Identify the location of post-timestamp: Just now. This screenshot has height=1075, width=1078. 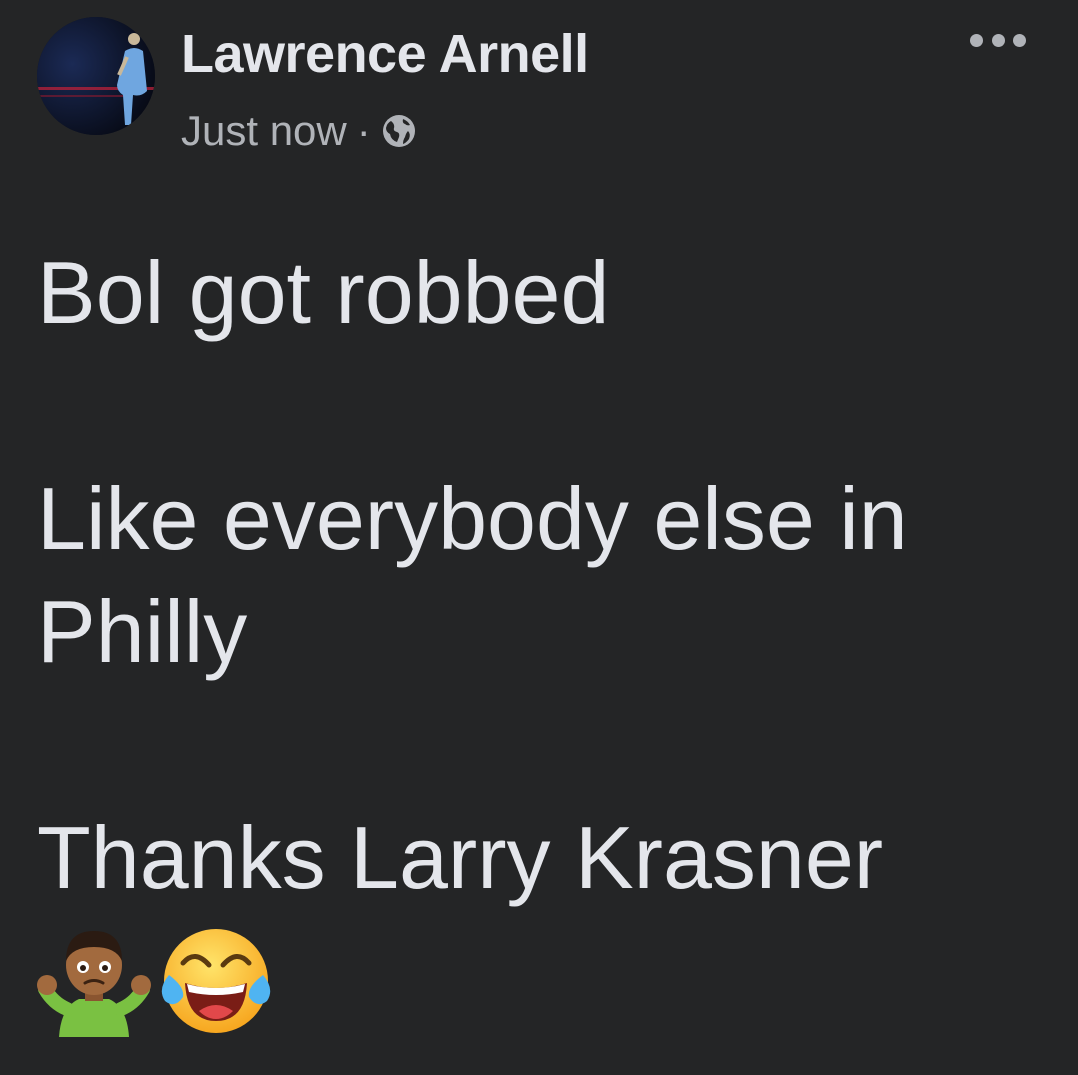
(264, 131).